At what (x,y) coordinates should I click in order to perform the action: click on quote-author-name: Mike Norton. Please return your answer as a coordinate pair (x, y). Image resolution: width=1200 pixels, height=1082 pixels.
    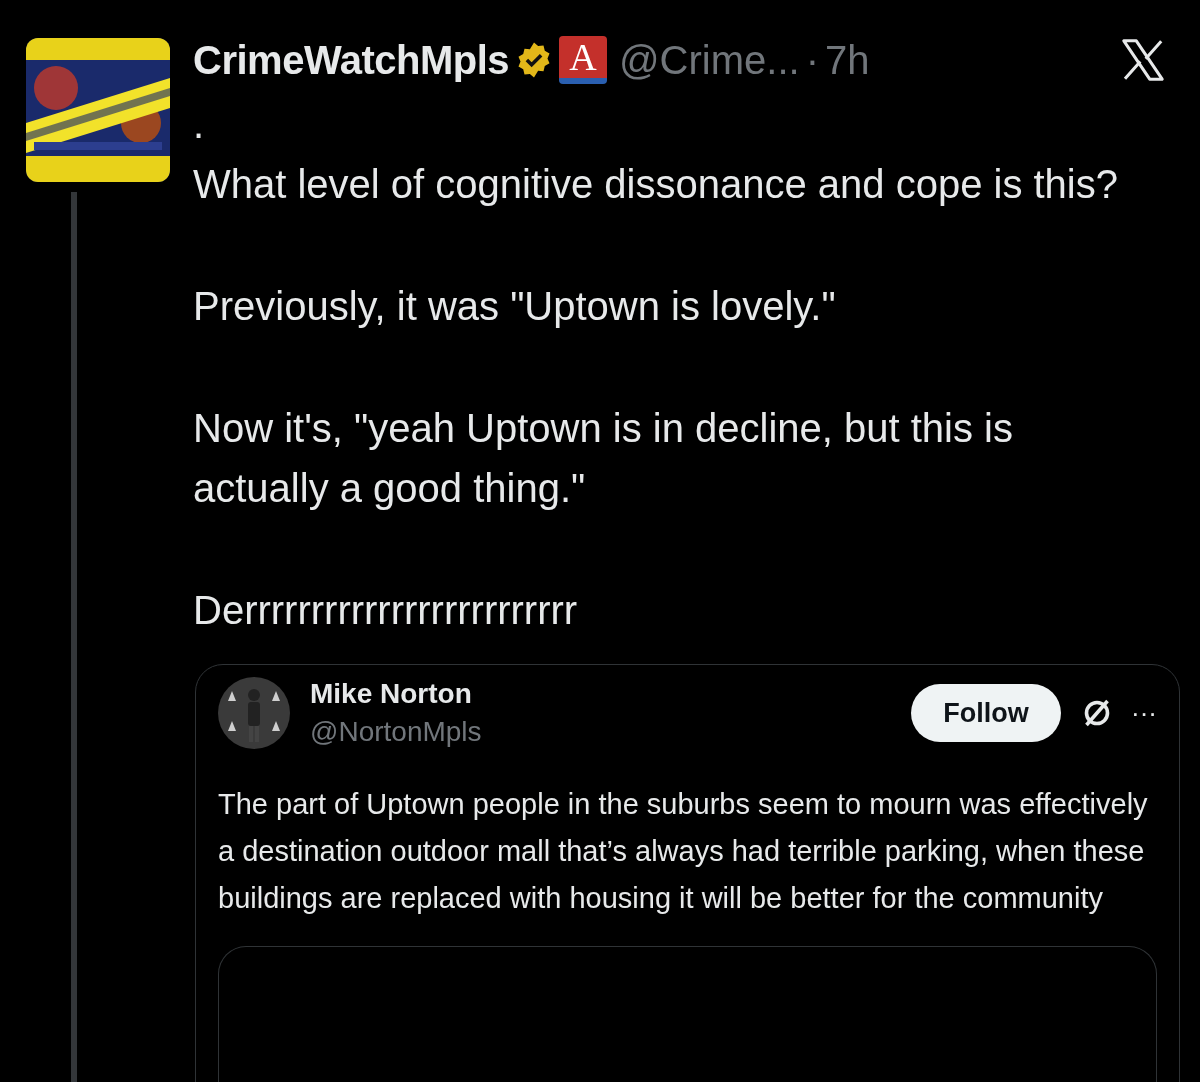
    Looking at the image, I should click on (396, 694).